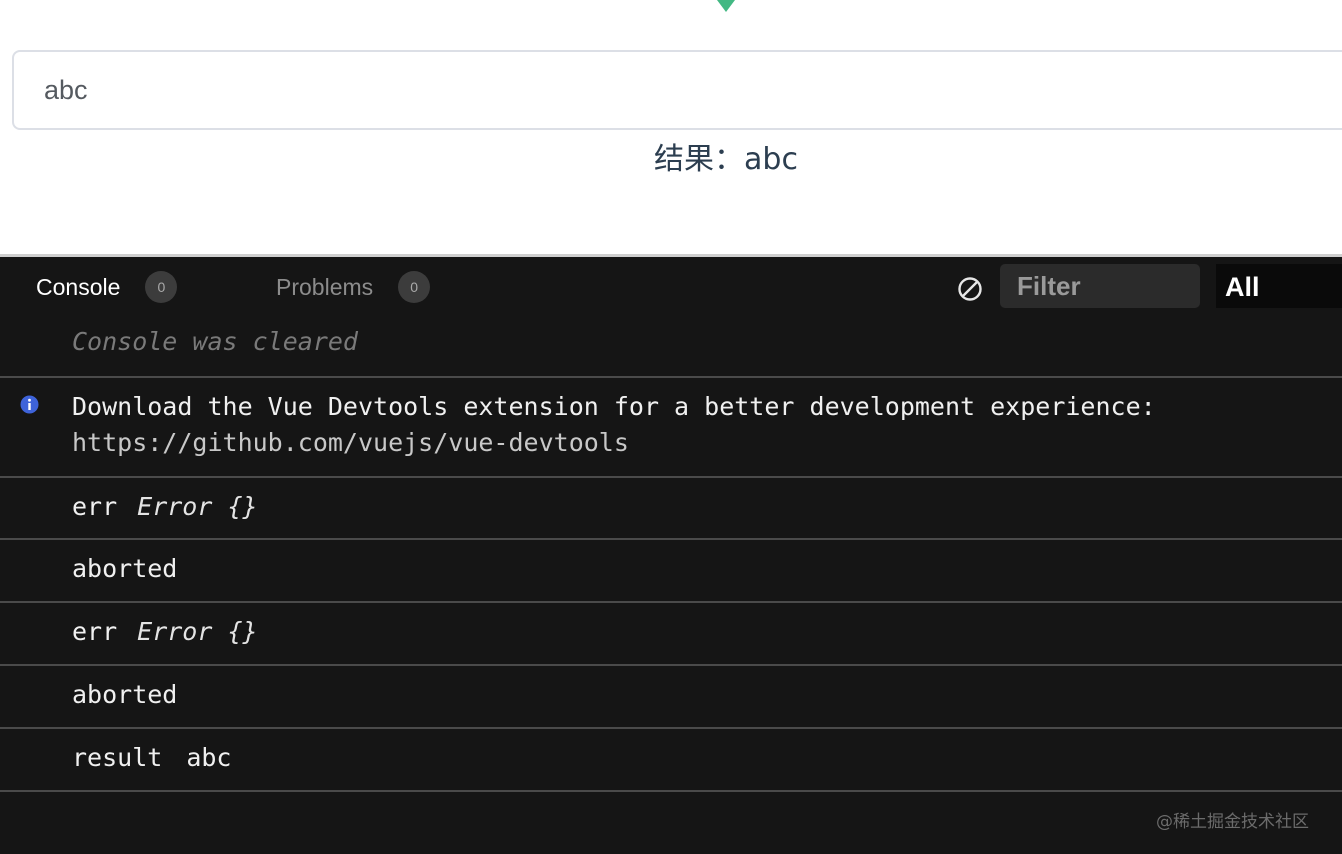 The image size is (1342, 854). I want to click on log-value: abc, so click(209, 757).